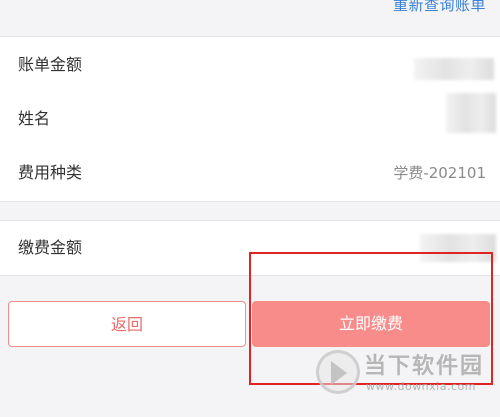 This screenshot has height=417, width=500. Describe the element at coordinates (338, 372) in the screenshot. I see `watermark-logo-icon` at that location.